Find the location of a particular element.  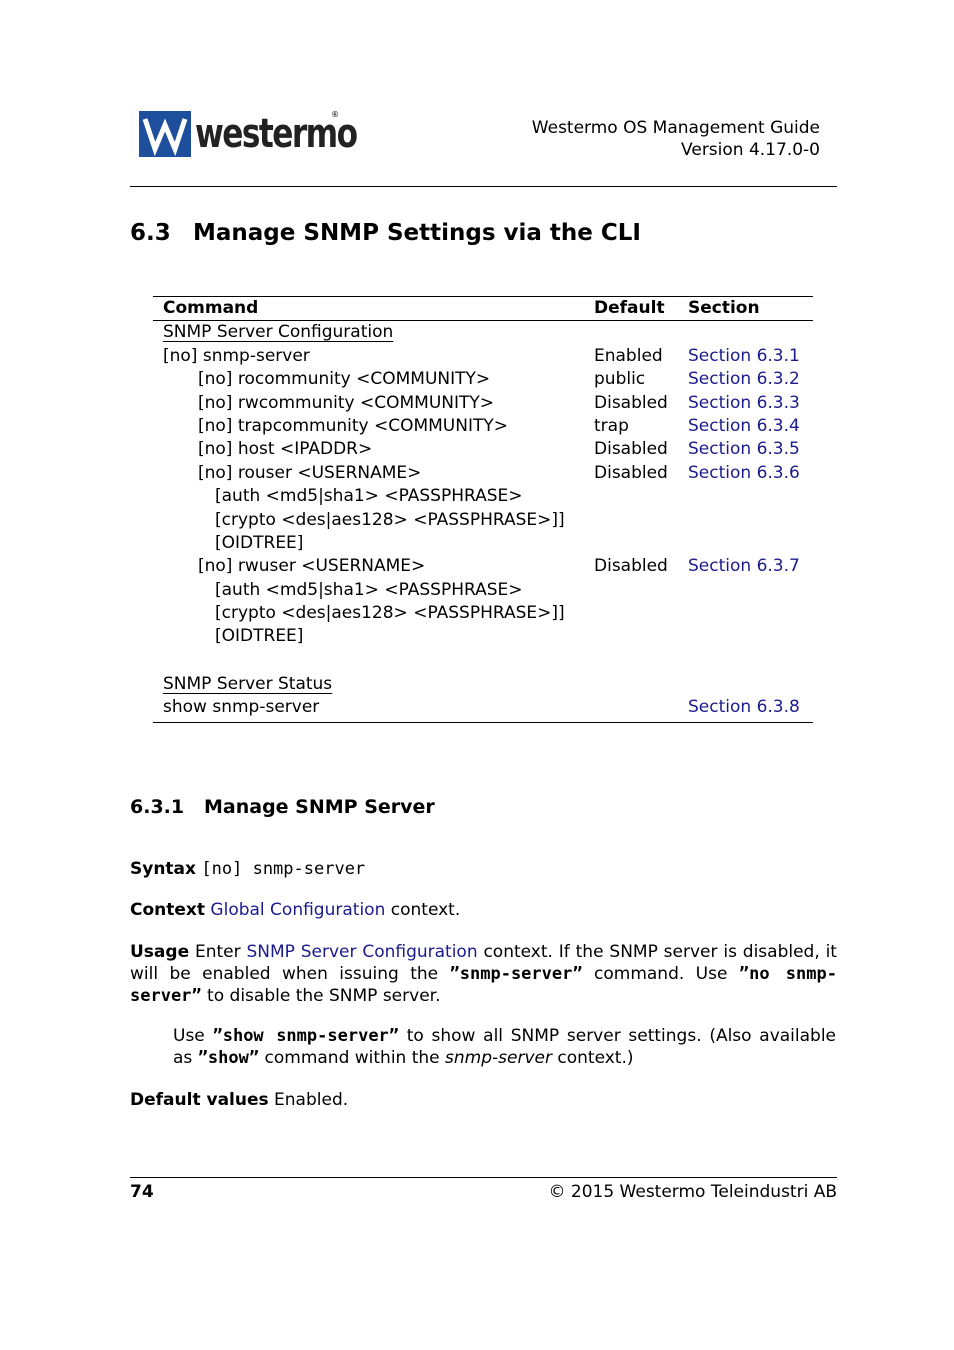

table-header-row: Command Default Section is located at coordinates (483, 309).